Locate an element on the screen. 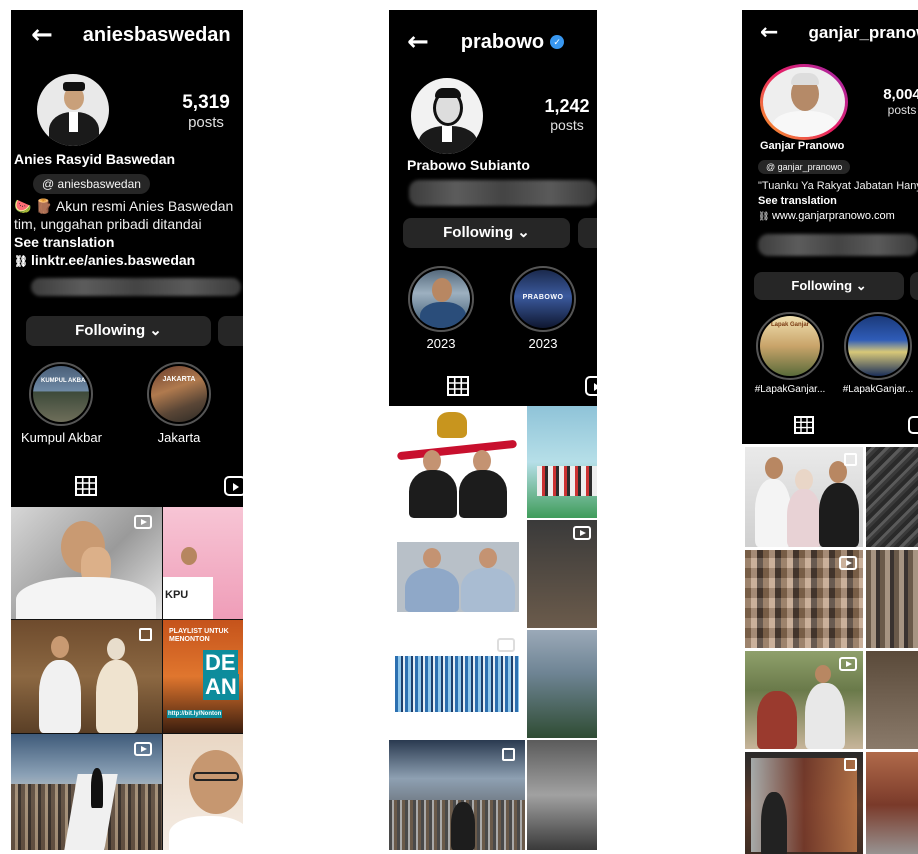  top-bar: ← prabowo ✓ is located at coordinates (493, 42).